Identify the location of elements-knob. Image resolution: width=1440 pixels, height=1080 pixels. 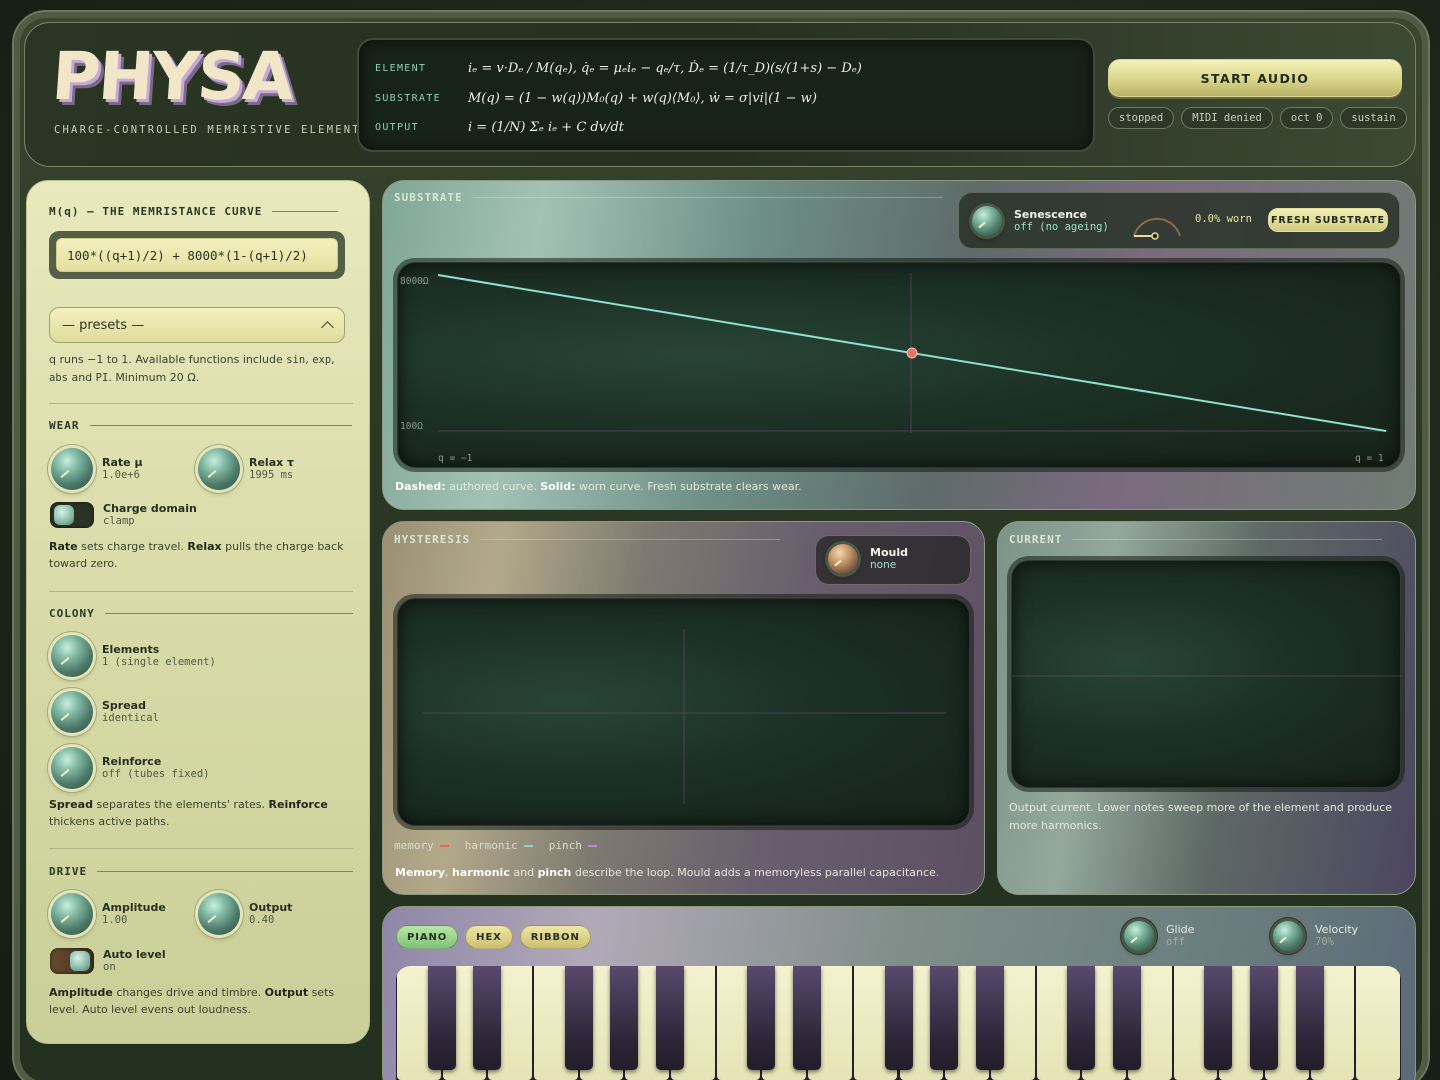
(72, 656).